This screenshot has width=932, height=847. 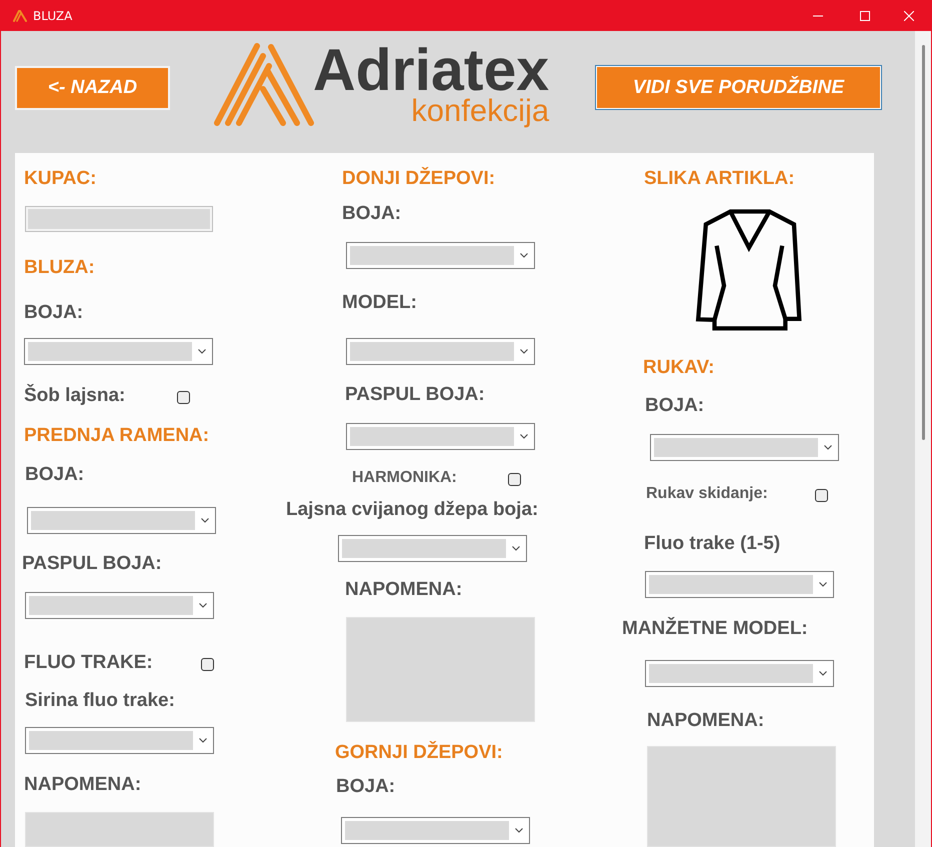 I want to click on section-heading: PREDNJA RAMENA:, so click(x=117, y=436).